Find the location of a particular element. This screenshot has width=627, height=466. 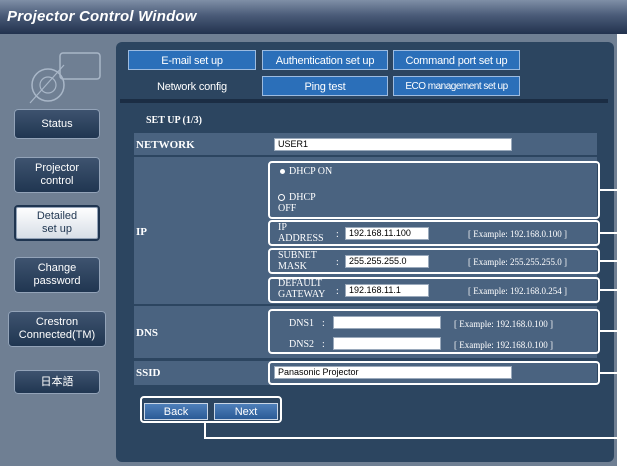

ssid-label: SSID is located at coordinates (148, 373).